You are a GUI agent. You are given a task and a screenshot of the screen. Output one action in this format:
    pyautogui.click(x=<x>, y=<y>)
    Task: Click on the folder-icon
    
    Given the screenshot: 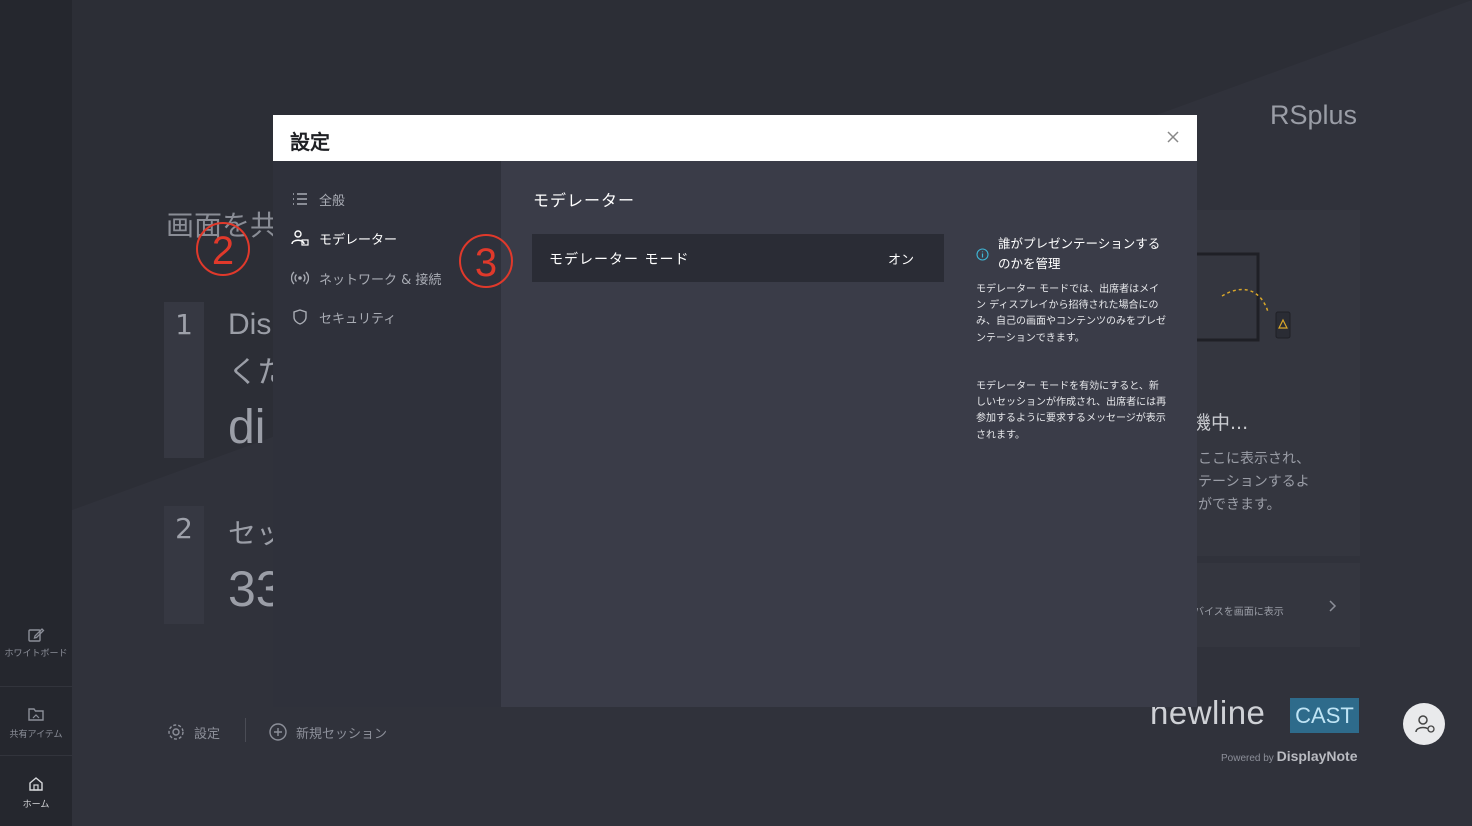 What is the action you would take?
    pyautogui.click(x=36, y=714)
    